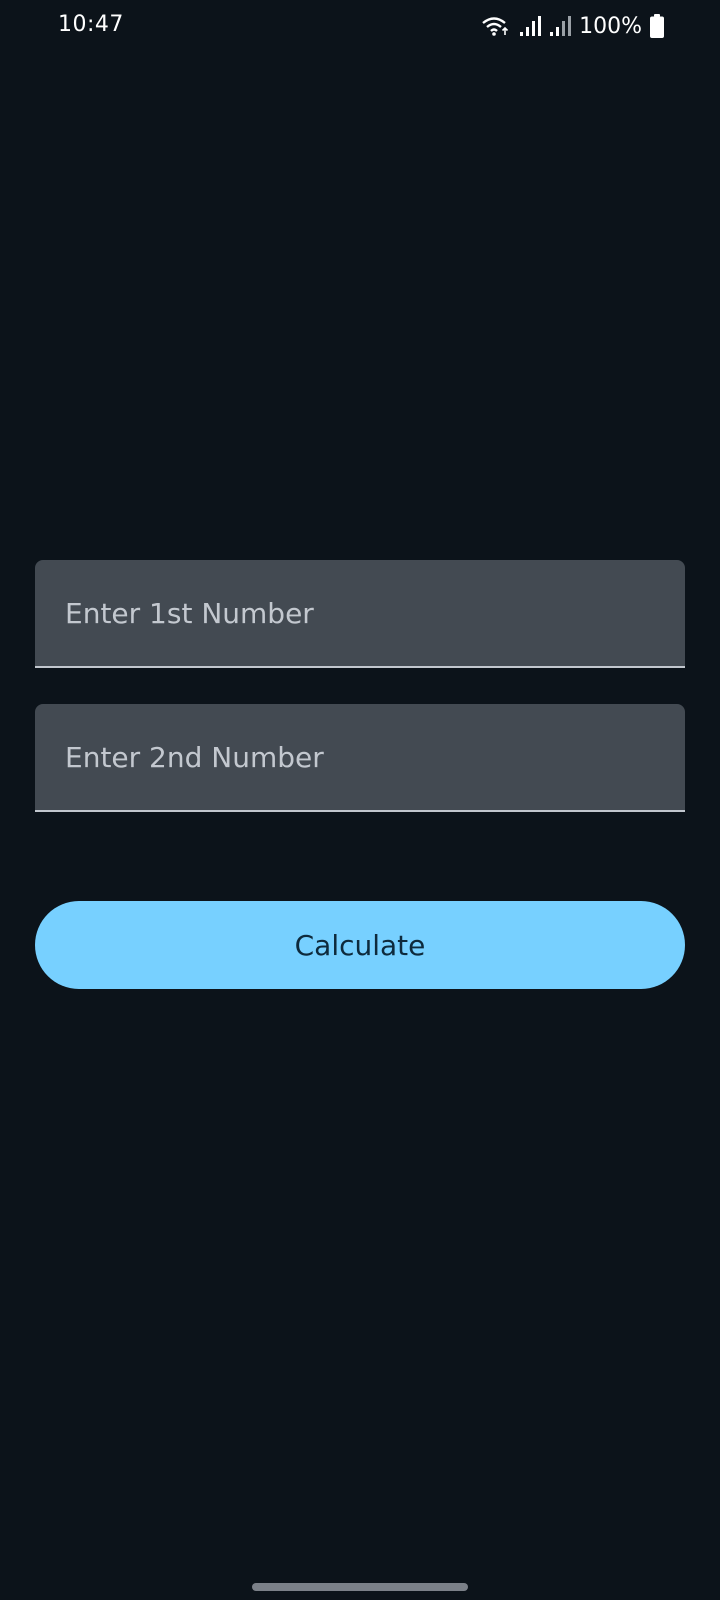 Image resolution: width=720 pixels, height=1600 pixels. Describe the element at coordinates (360, 26) in the screenshot. I see `status-bar: 10:47 100%` at that location.